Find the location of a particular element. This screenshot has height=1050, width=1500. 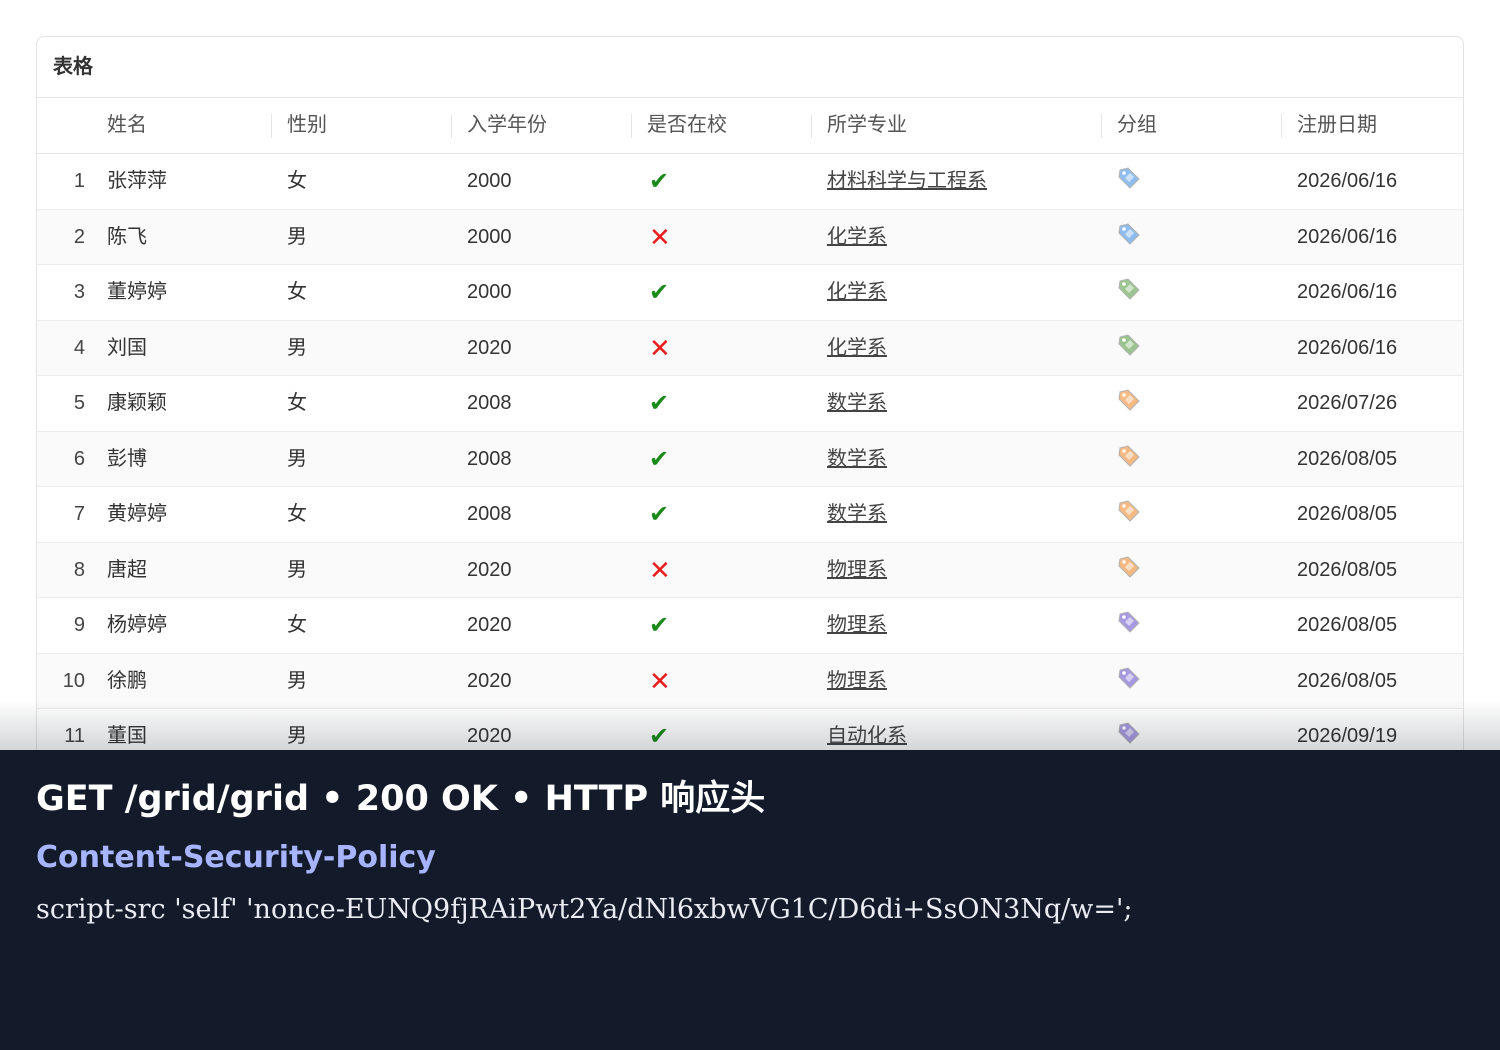

row-index: 2 is located at coordinates (79, 236).